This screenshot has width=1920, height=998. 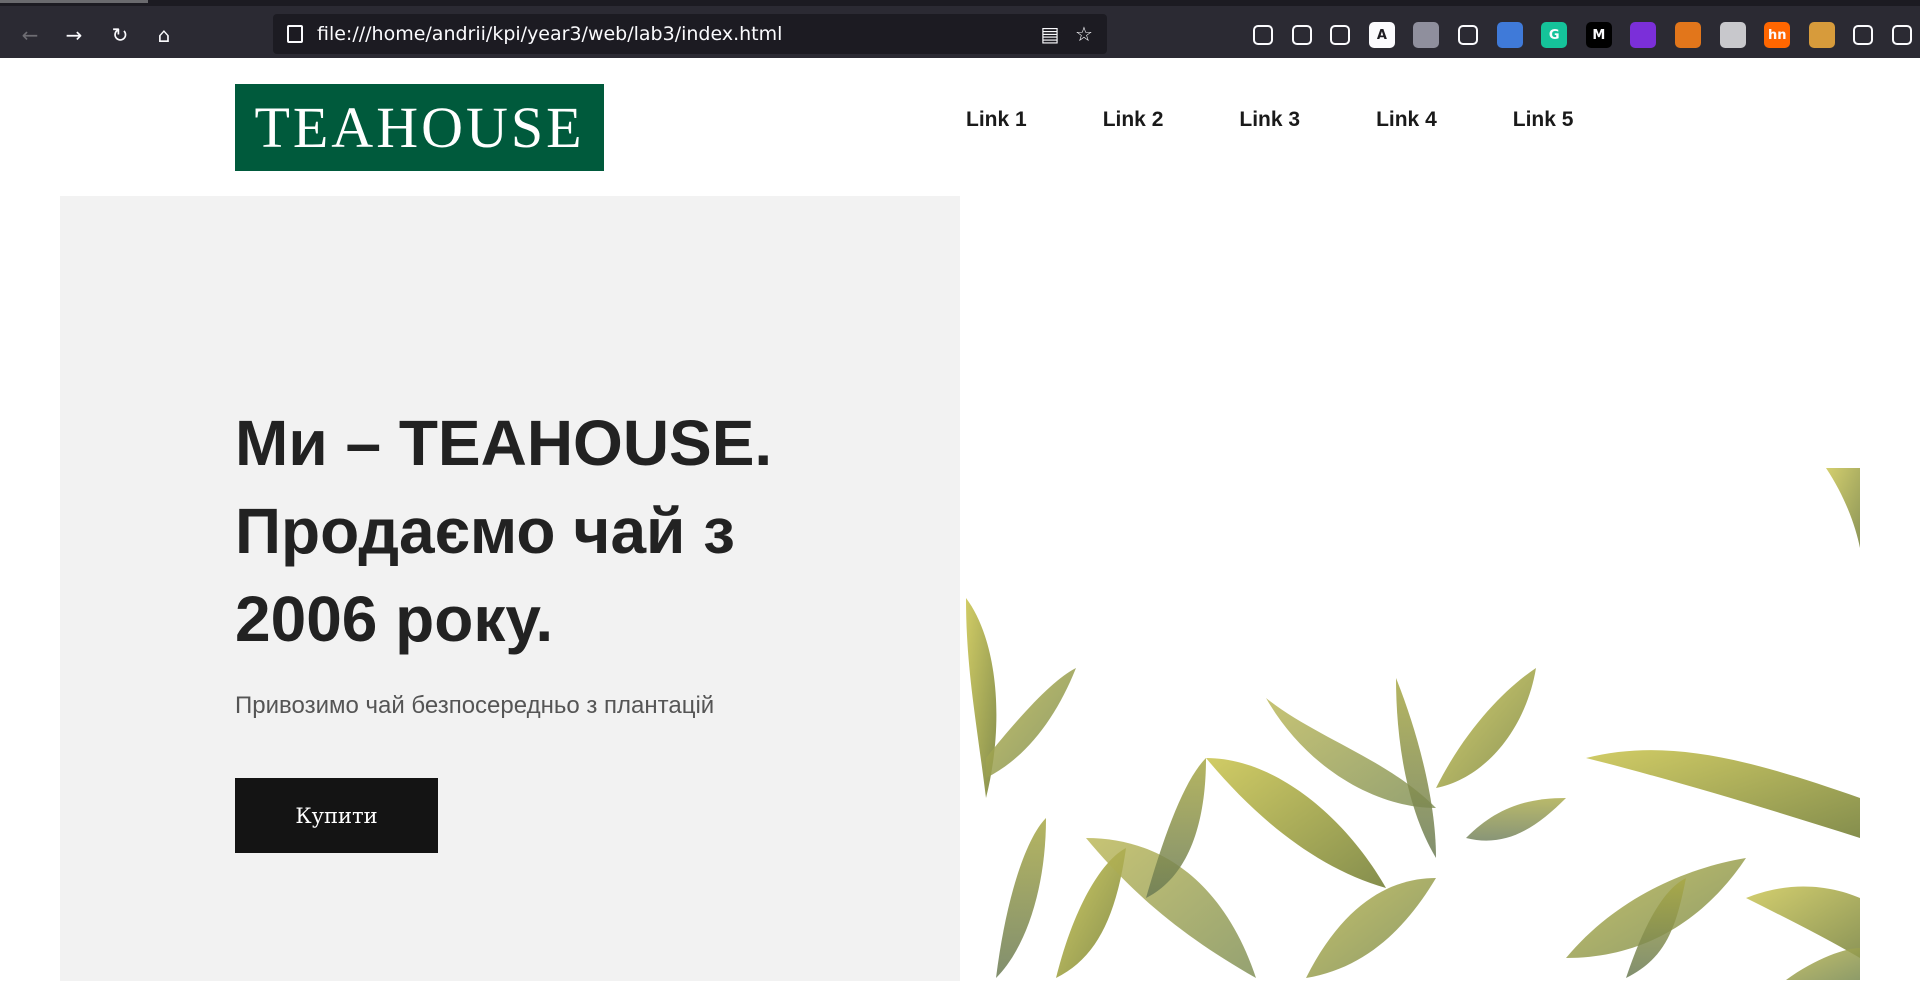 What do you see at coordinates (74, 35) in the screenshot?
I see `forward-icon: →` at bounding box center [74, 35].